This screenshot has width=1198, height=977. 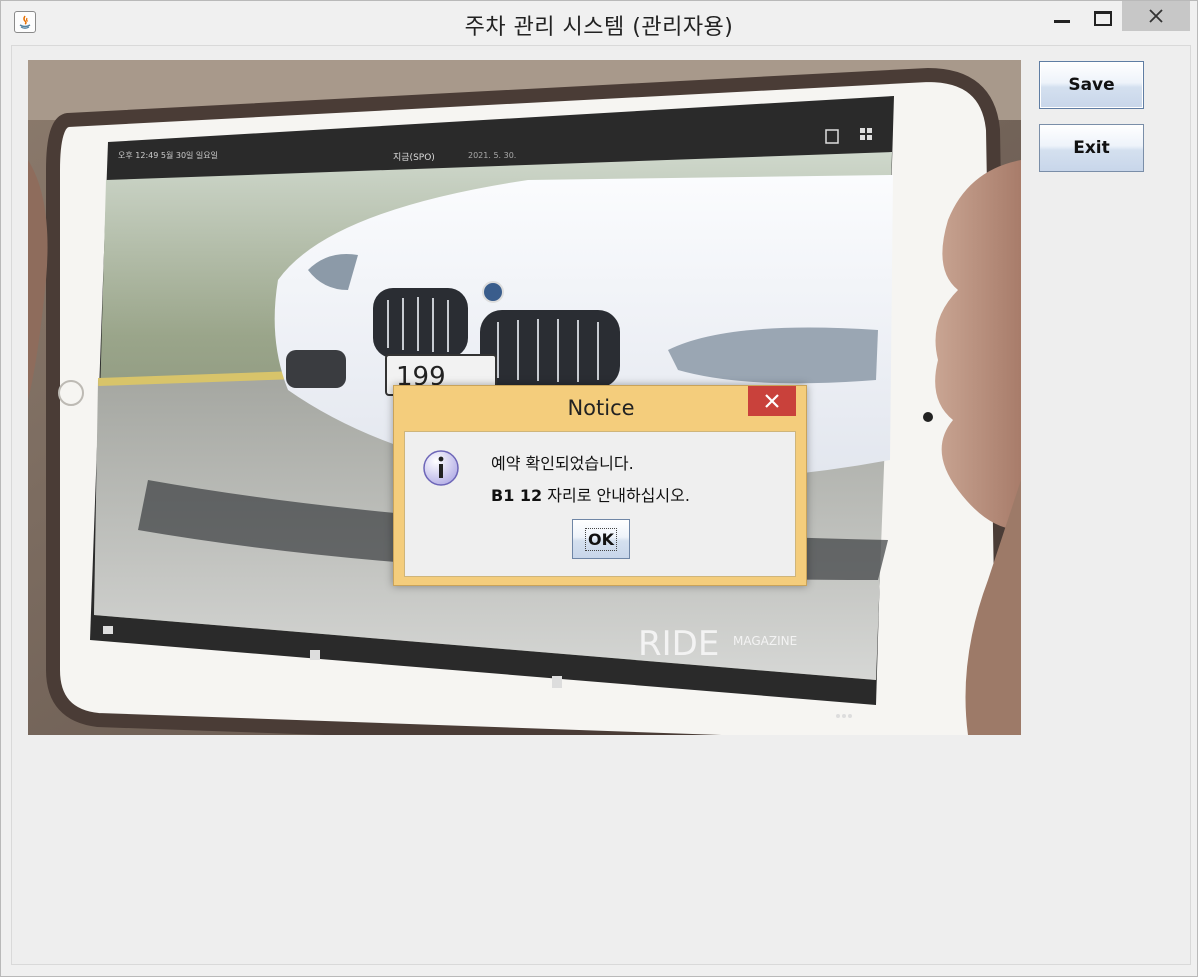 What do you see at coordinates (765, 641) in the screenshot?
I see `watermark-sub: MAGAZINE` at bounding box center [765, 641].